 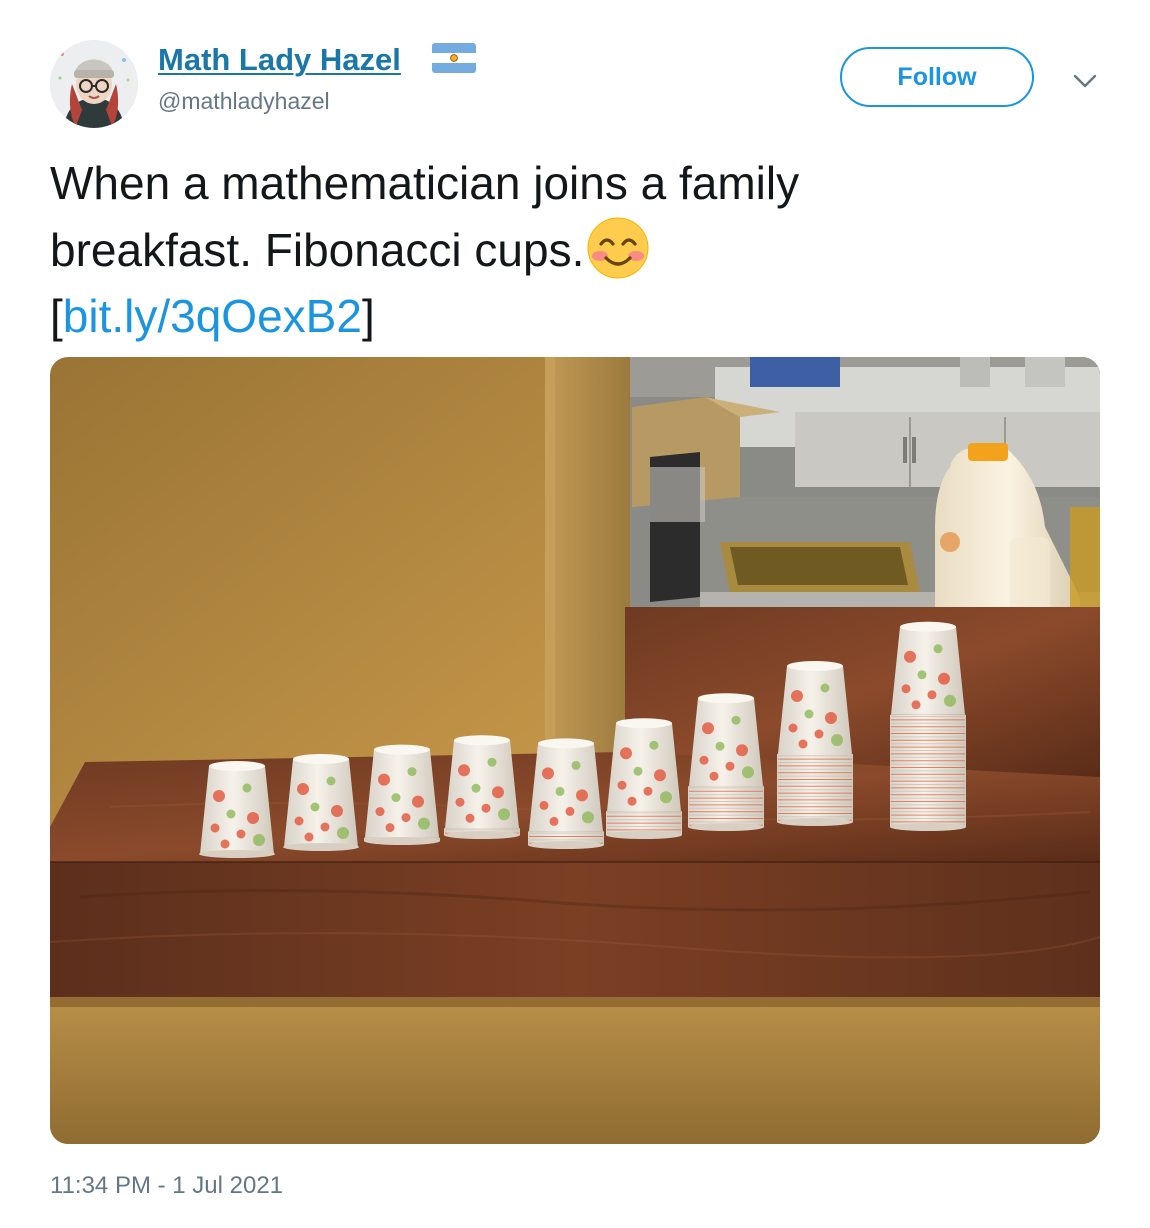 What do you see at coordinates (317, 250) in the screenshot?
I see `tweet-text-line-2-text: breakfast. Fibonacci cups.` at bounding box center [317, 250].